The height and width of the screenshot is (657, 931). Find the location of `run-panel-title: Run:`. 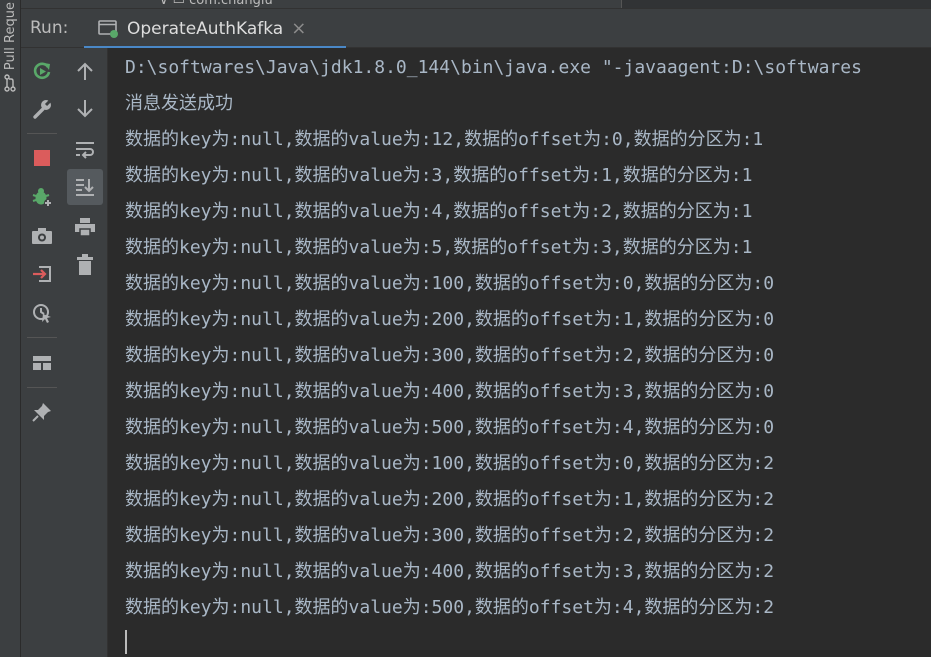

run-panel-title: Run: is located at coordinates (49, 28).